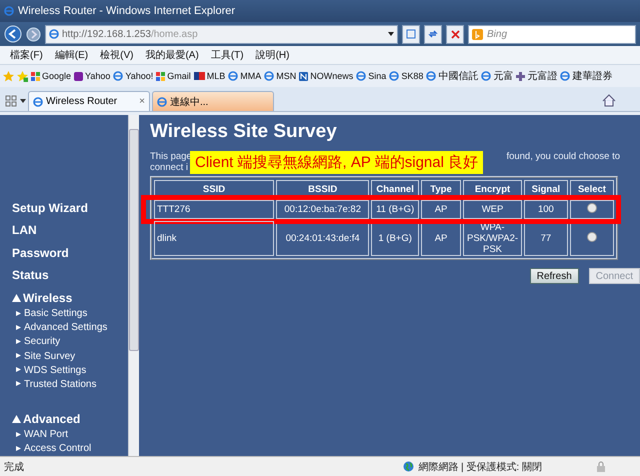  Describe the element at coordinates (452, 76) in the screenshot. I see `favorite-link: 中國信託` at that location.